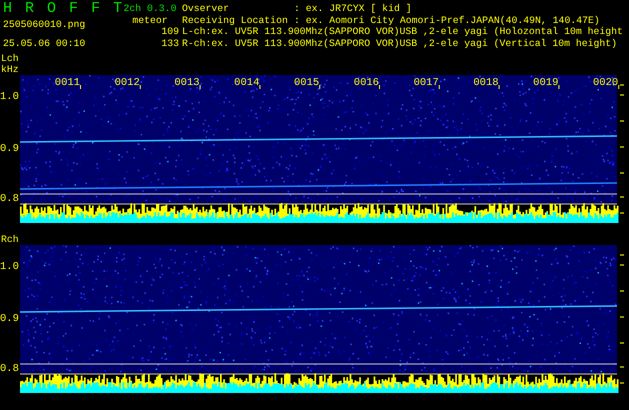 Image resolution: width=629 pixels, height=410 pixels. I want to click on version-text: 2ch 0.3.0, so click(150, 8).